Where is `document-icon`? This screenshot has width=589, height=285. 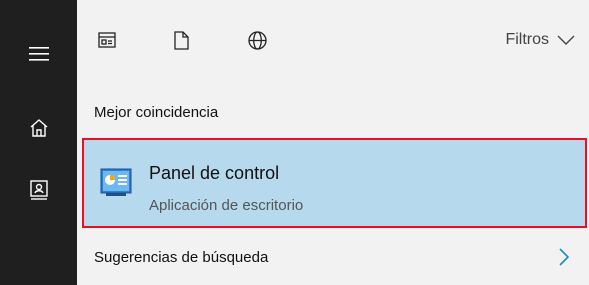 document-icon is located at coordinates (181, 40).